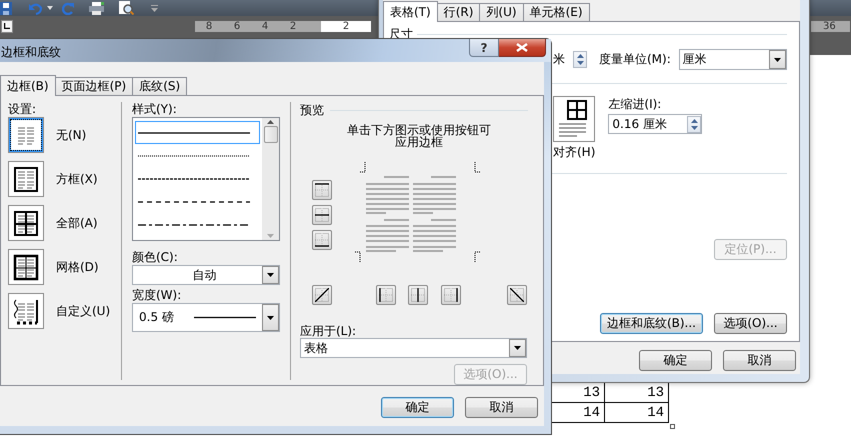 The image size is (851, 441). I want to click on close-icon, so click(522, 47).